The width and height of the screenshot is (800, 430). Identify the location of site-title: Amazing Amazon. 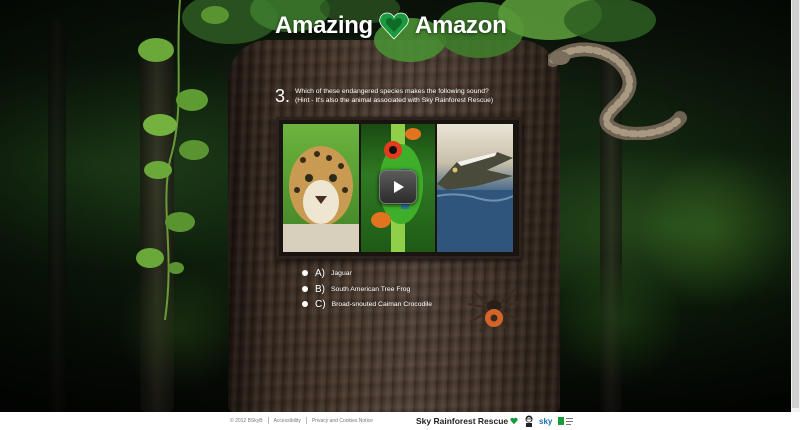
(395, 26).